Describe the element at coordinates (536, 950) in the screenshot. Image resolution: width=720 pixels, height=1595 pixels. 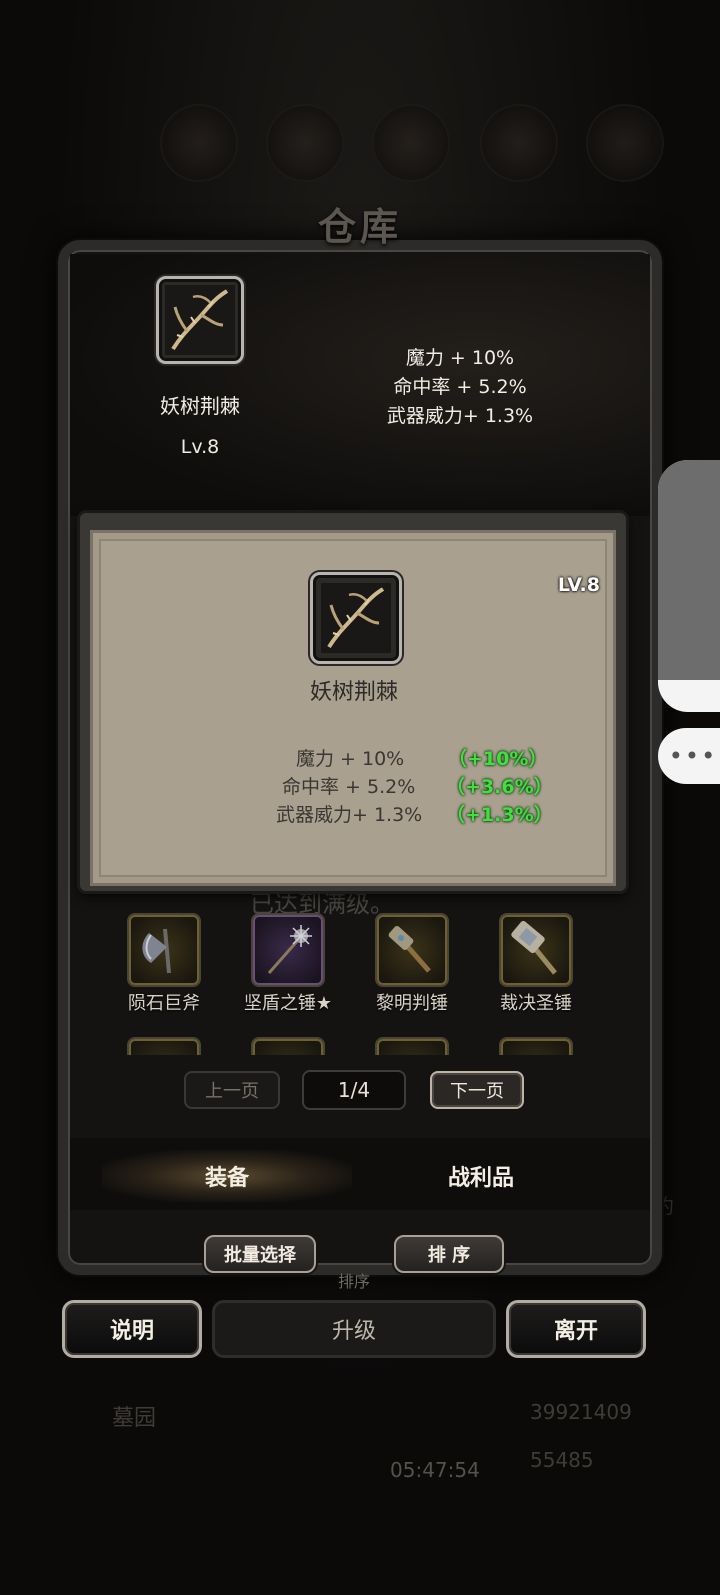
I see `warhammer-icon` at that location.